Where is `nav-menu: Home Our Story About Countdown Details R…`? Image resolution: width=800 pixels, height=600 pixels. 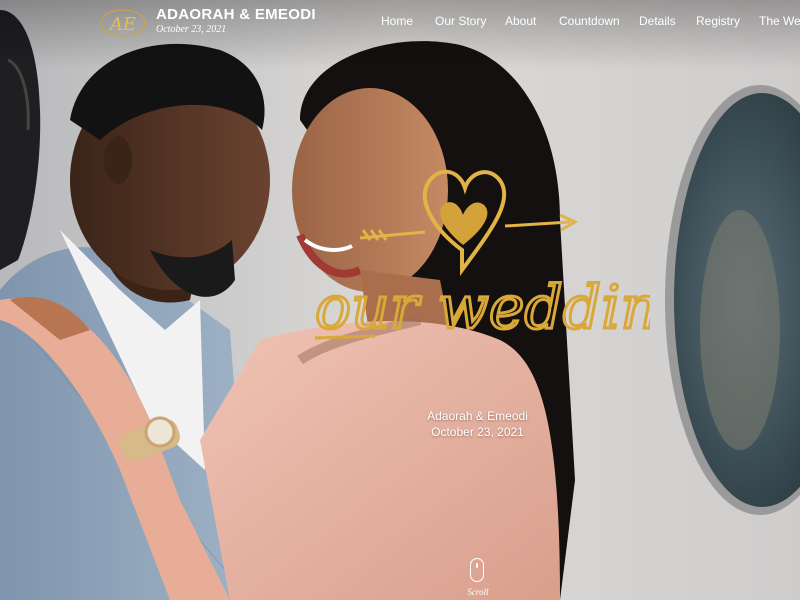
nav-menu: Home Our Story About Countdown Details R… is located at coordinates (590, 22).